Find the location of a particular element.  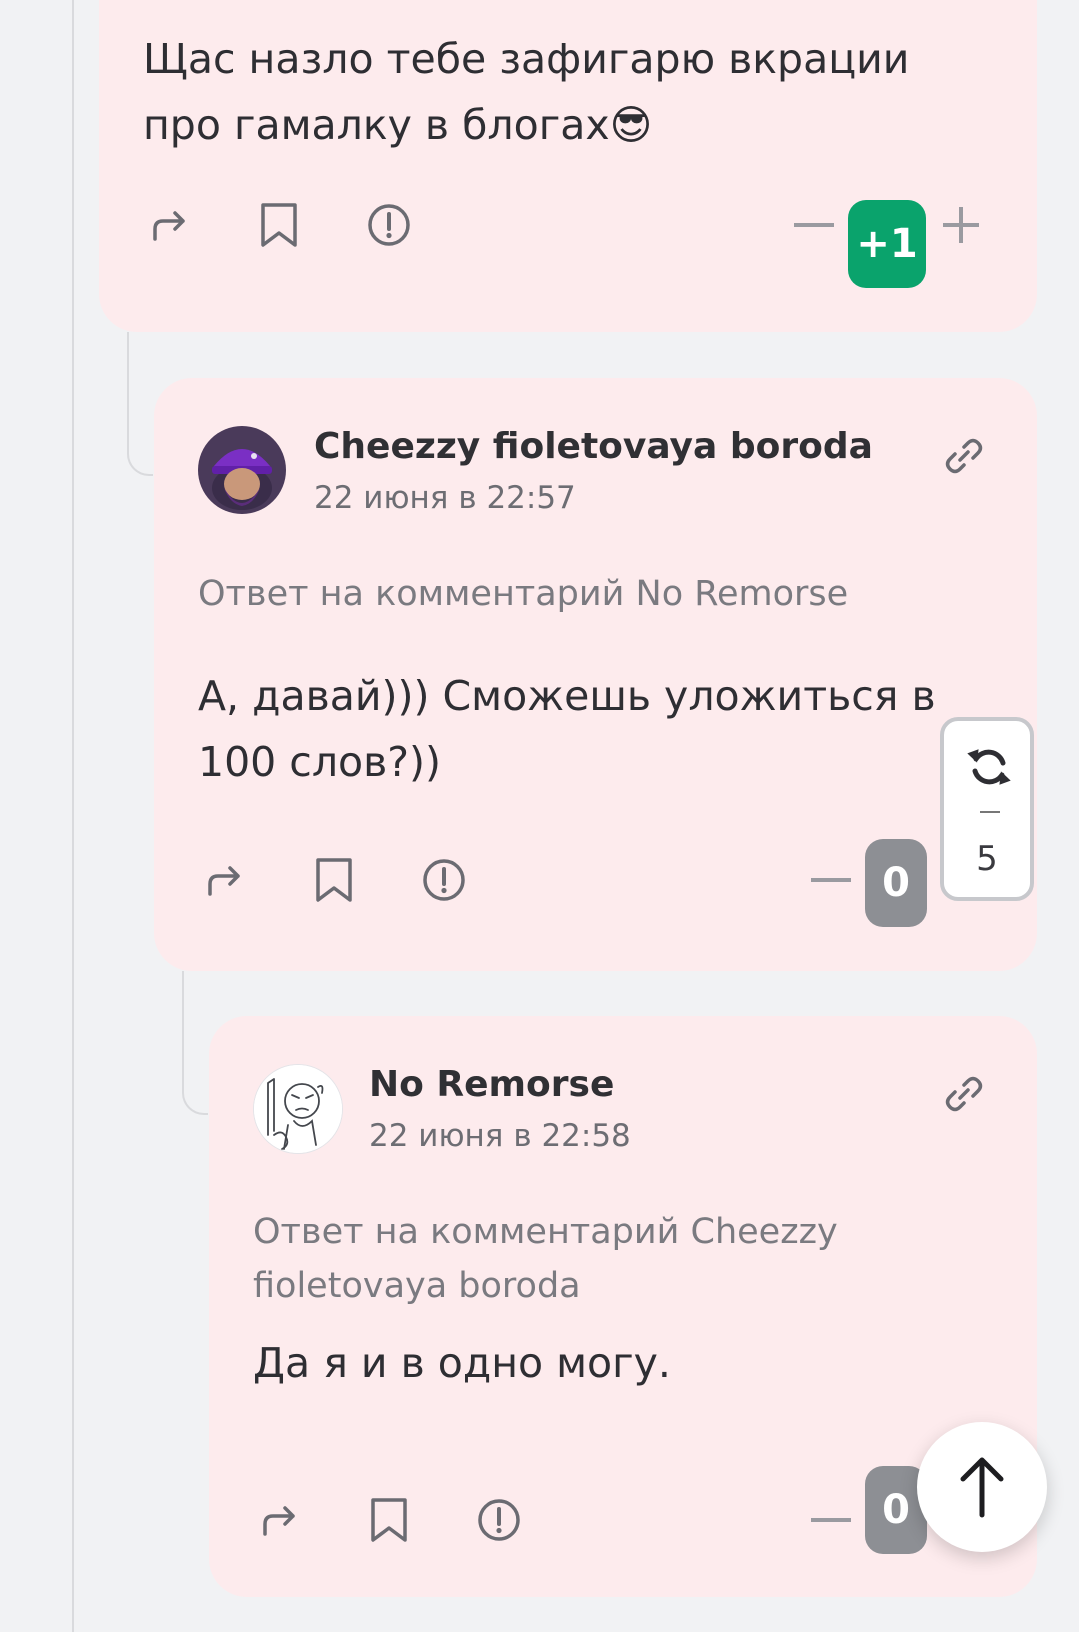

reply-reference: Ответ на комментарий No Remorse is located at coordinates (578, 594).